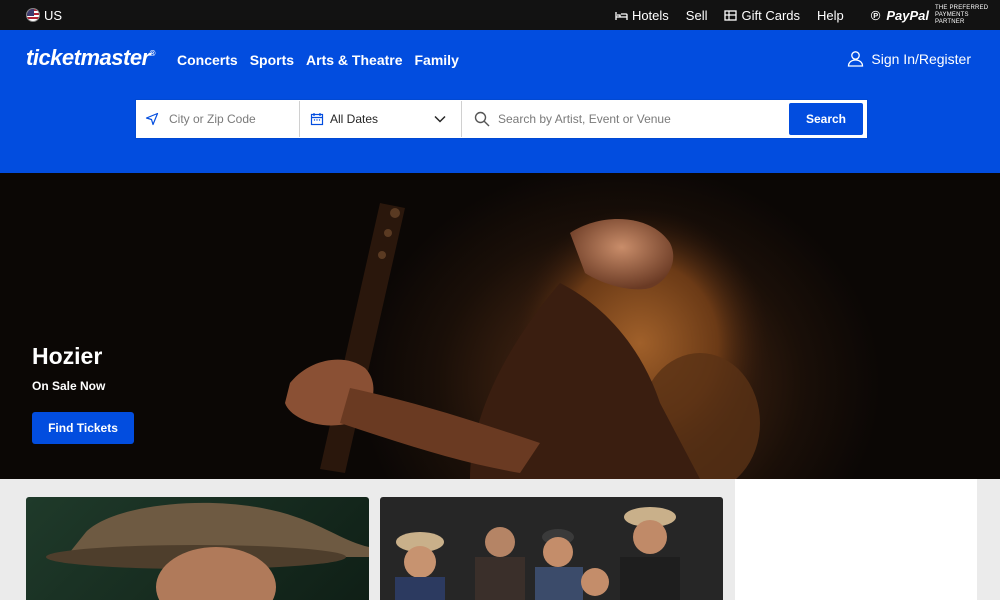 The height and width of the screenshot is (600, 1000). Describe the element at coordinates (272, 60) in the screenshot. I see `nav-sports: Sports` at that location.